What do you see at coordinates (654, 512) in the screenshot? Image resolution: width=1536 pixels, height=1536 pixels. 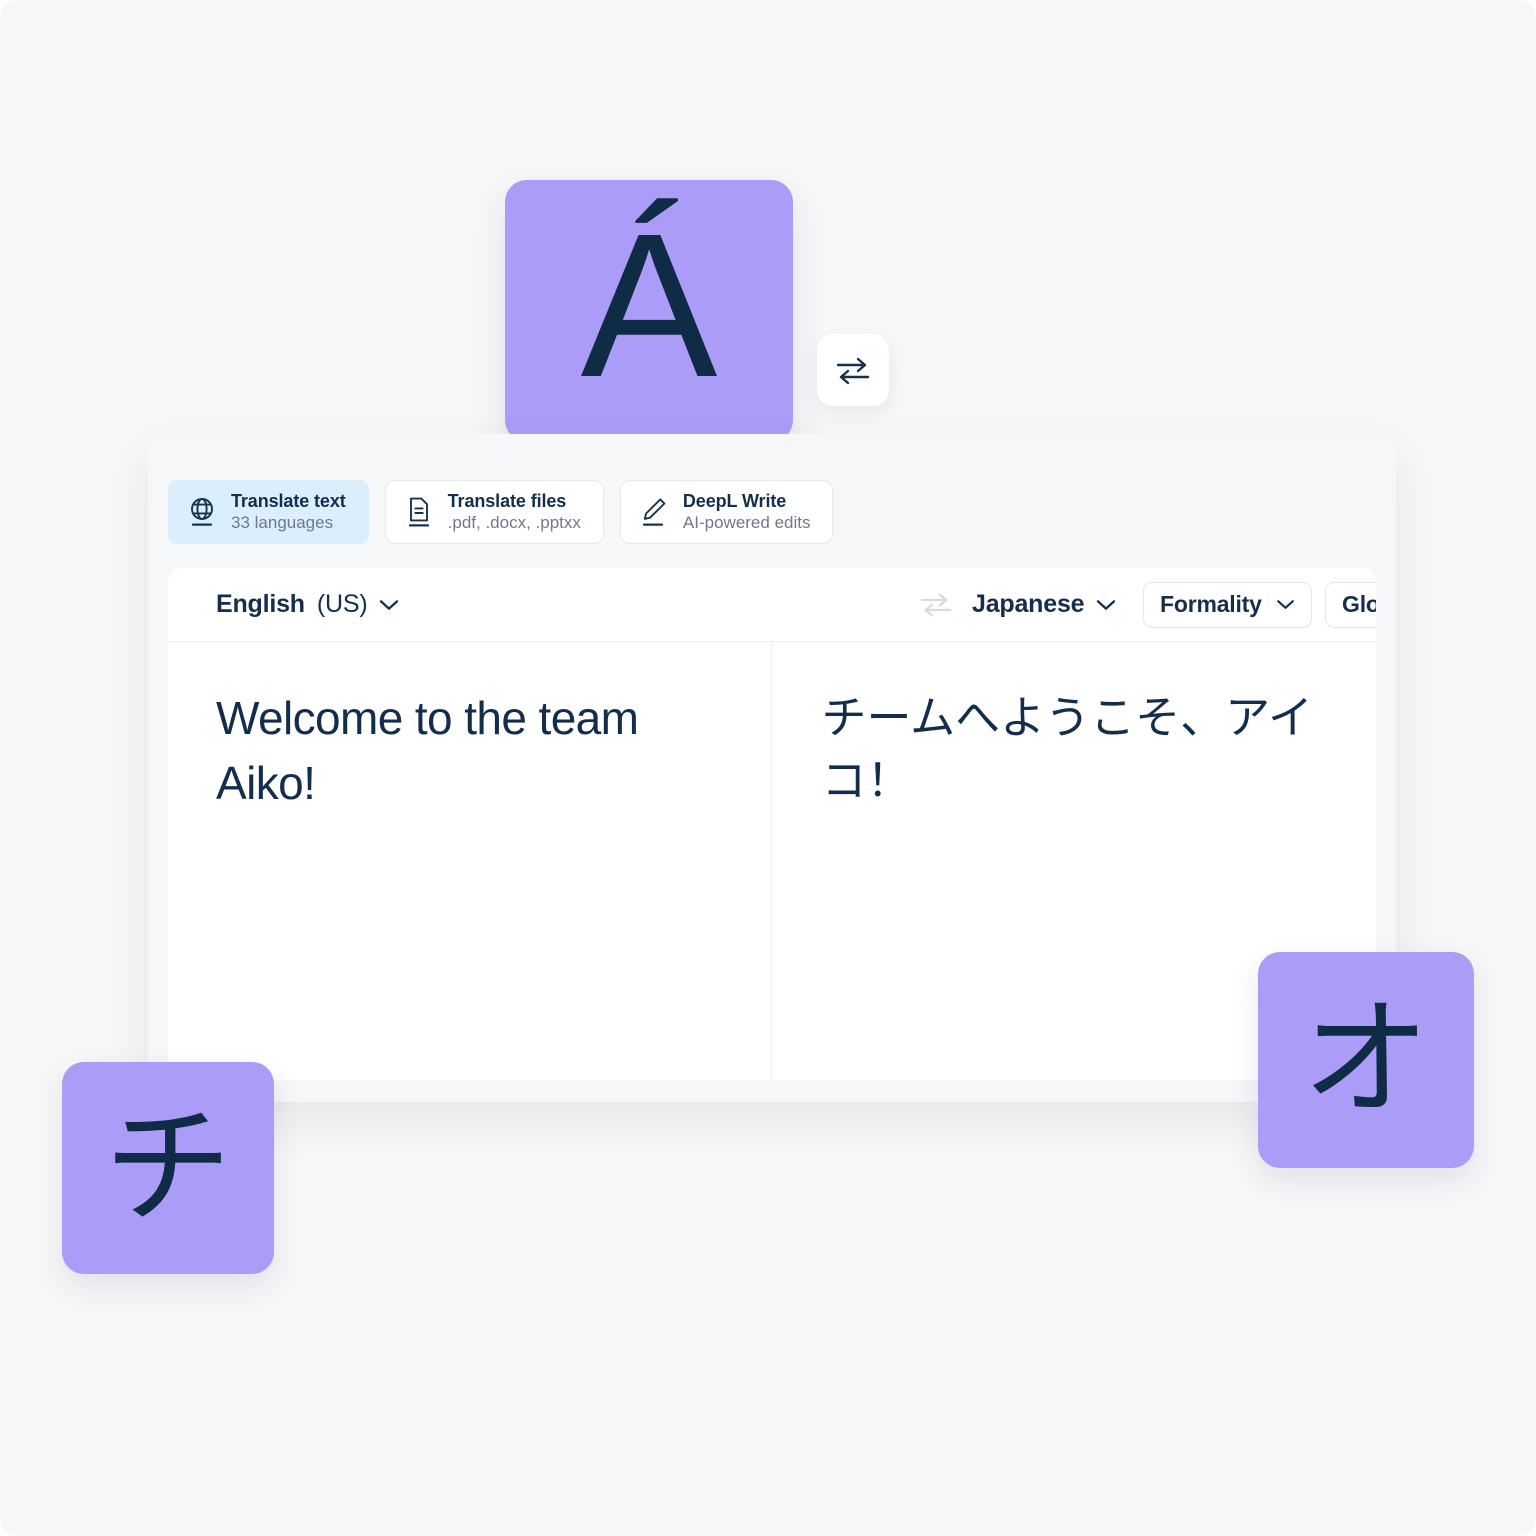 I see `pencil-icon` at bounding box center [654, 512].